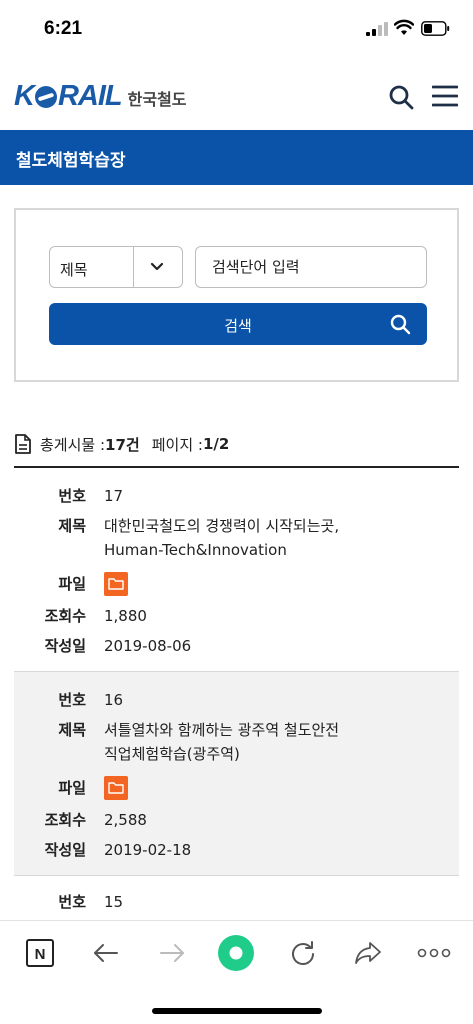 Image resolution: width=473 pixels, height=1024 pixels. What do you see at coordinates (445, 96) in the screenshot?
I see `hamburger-menu-icon` at bounding box center [445, 96].